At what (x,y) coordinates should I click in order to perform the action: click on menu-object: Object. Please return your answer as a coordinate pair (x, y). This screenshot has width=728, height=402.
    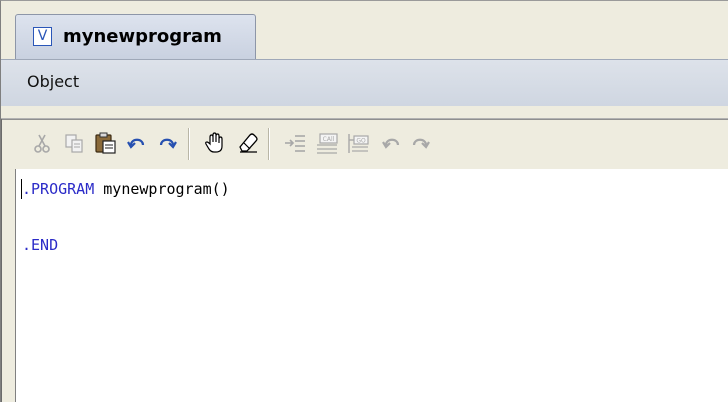
    Looking at the image, I should click on (53, 81).